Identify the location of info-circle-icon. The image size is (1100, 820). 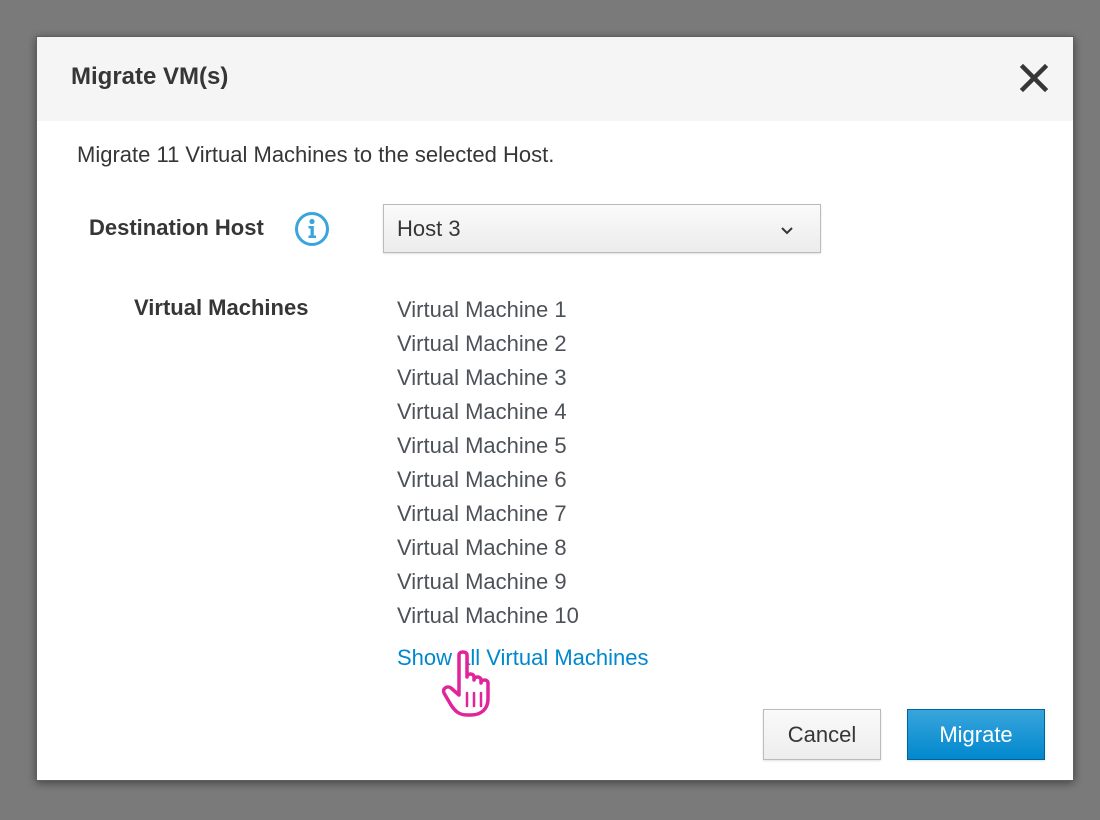
(312, 229).